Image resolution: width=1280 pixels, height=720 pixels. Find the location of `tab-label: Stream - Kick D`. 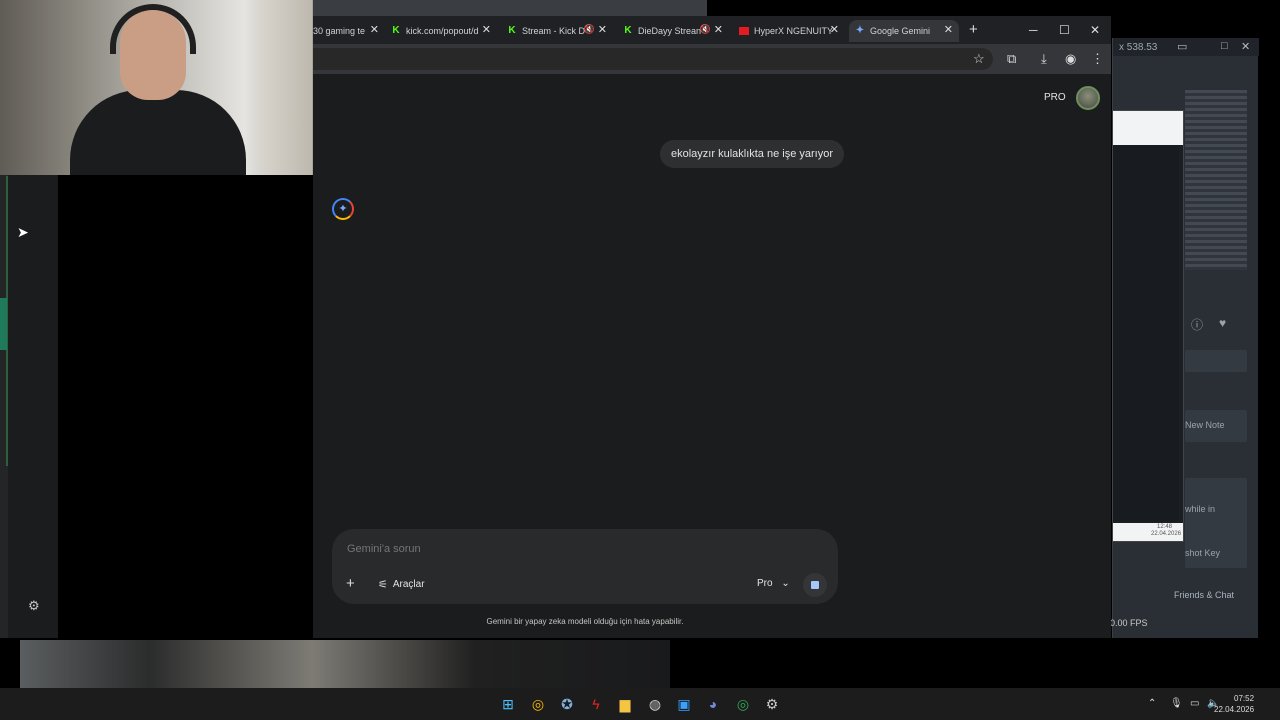

tab-label: Stream - Kick D is located at coordinates (554, 31).